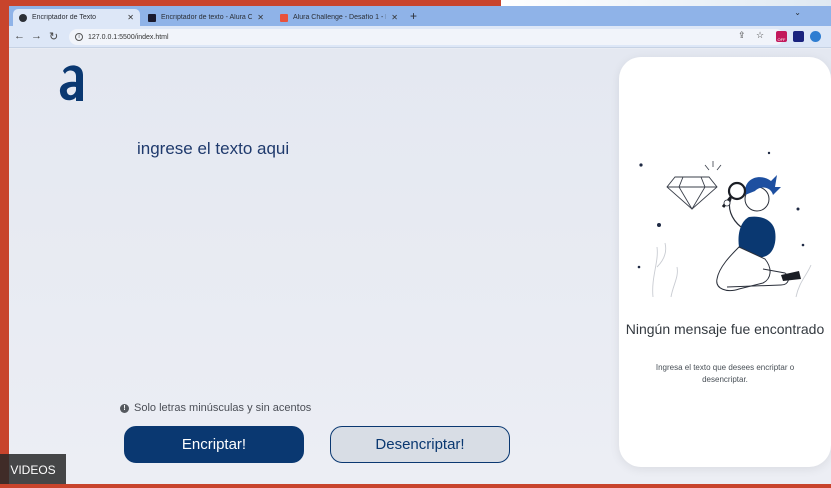  I want to click on panel-title: Ningún mensaje fue encontrado, so click(725, 329).